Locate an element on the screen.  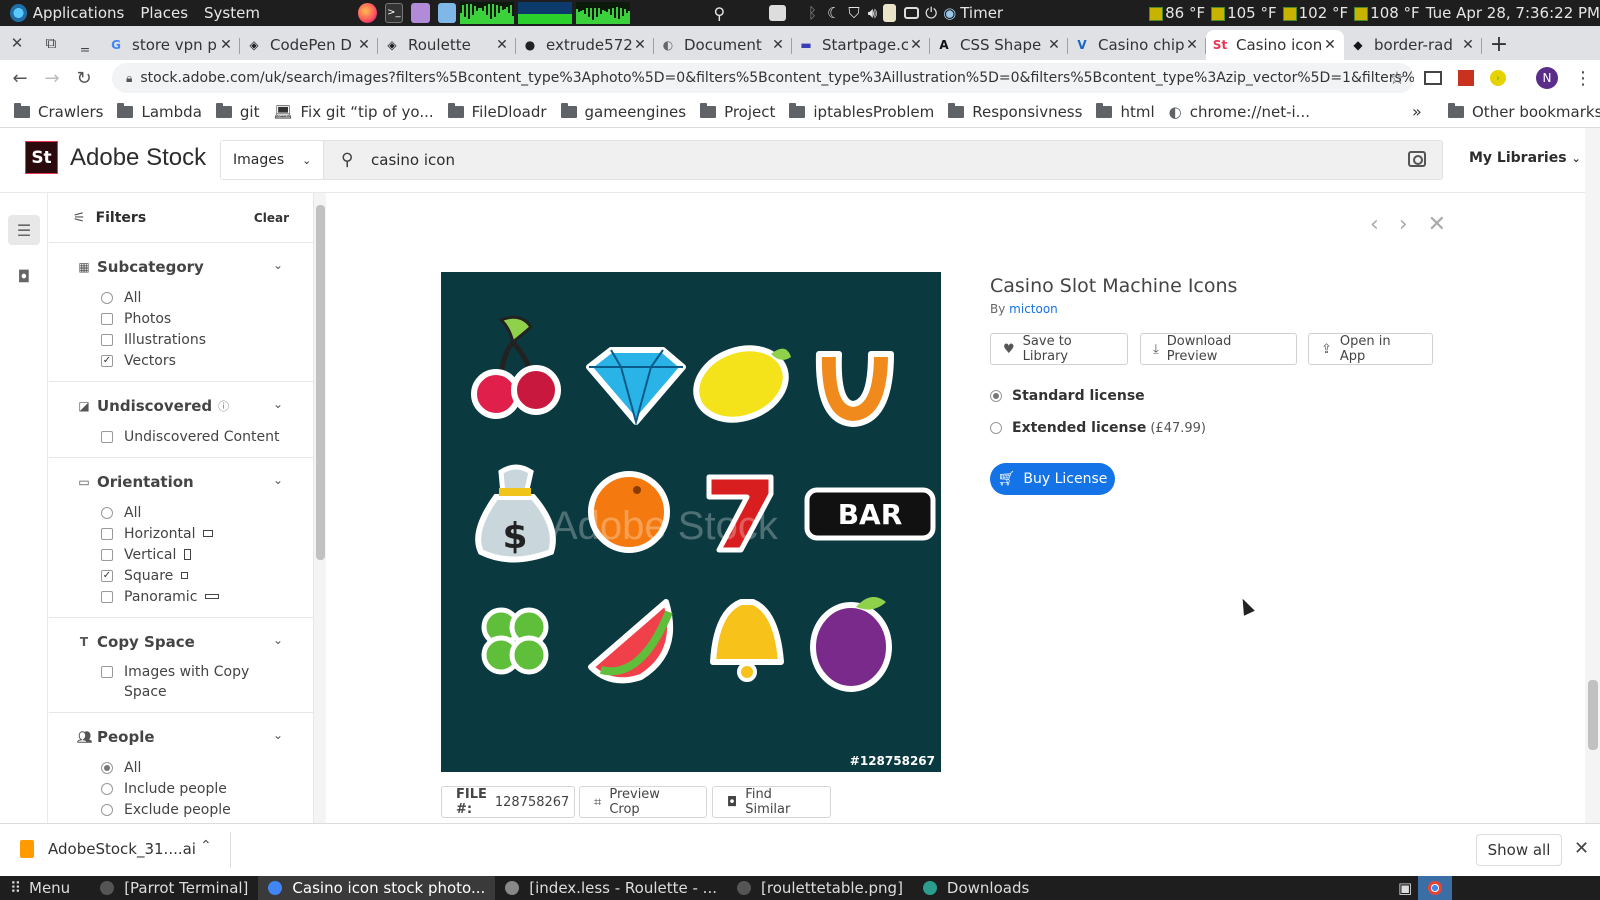
downloaded-file-name: AdobeStock_31....ai is located at coordinates (122, 849).